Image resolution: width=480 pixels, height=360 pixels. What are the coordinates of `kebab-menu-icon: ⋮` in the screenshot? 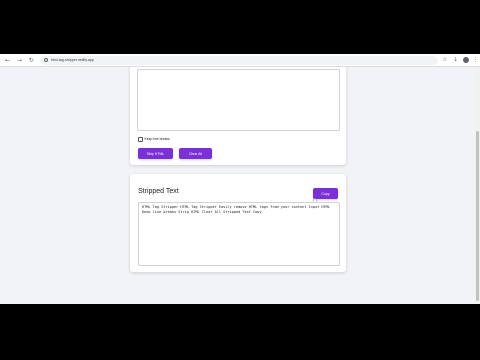 It's located at (475, 60).